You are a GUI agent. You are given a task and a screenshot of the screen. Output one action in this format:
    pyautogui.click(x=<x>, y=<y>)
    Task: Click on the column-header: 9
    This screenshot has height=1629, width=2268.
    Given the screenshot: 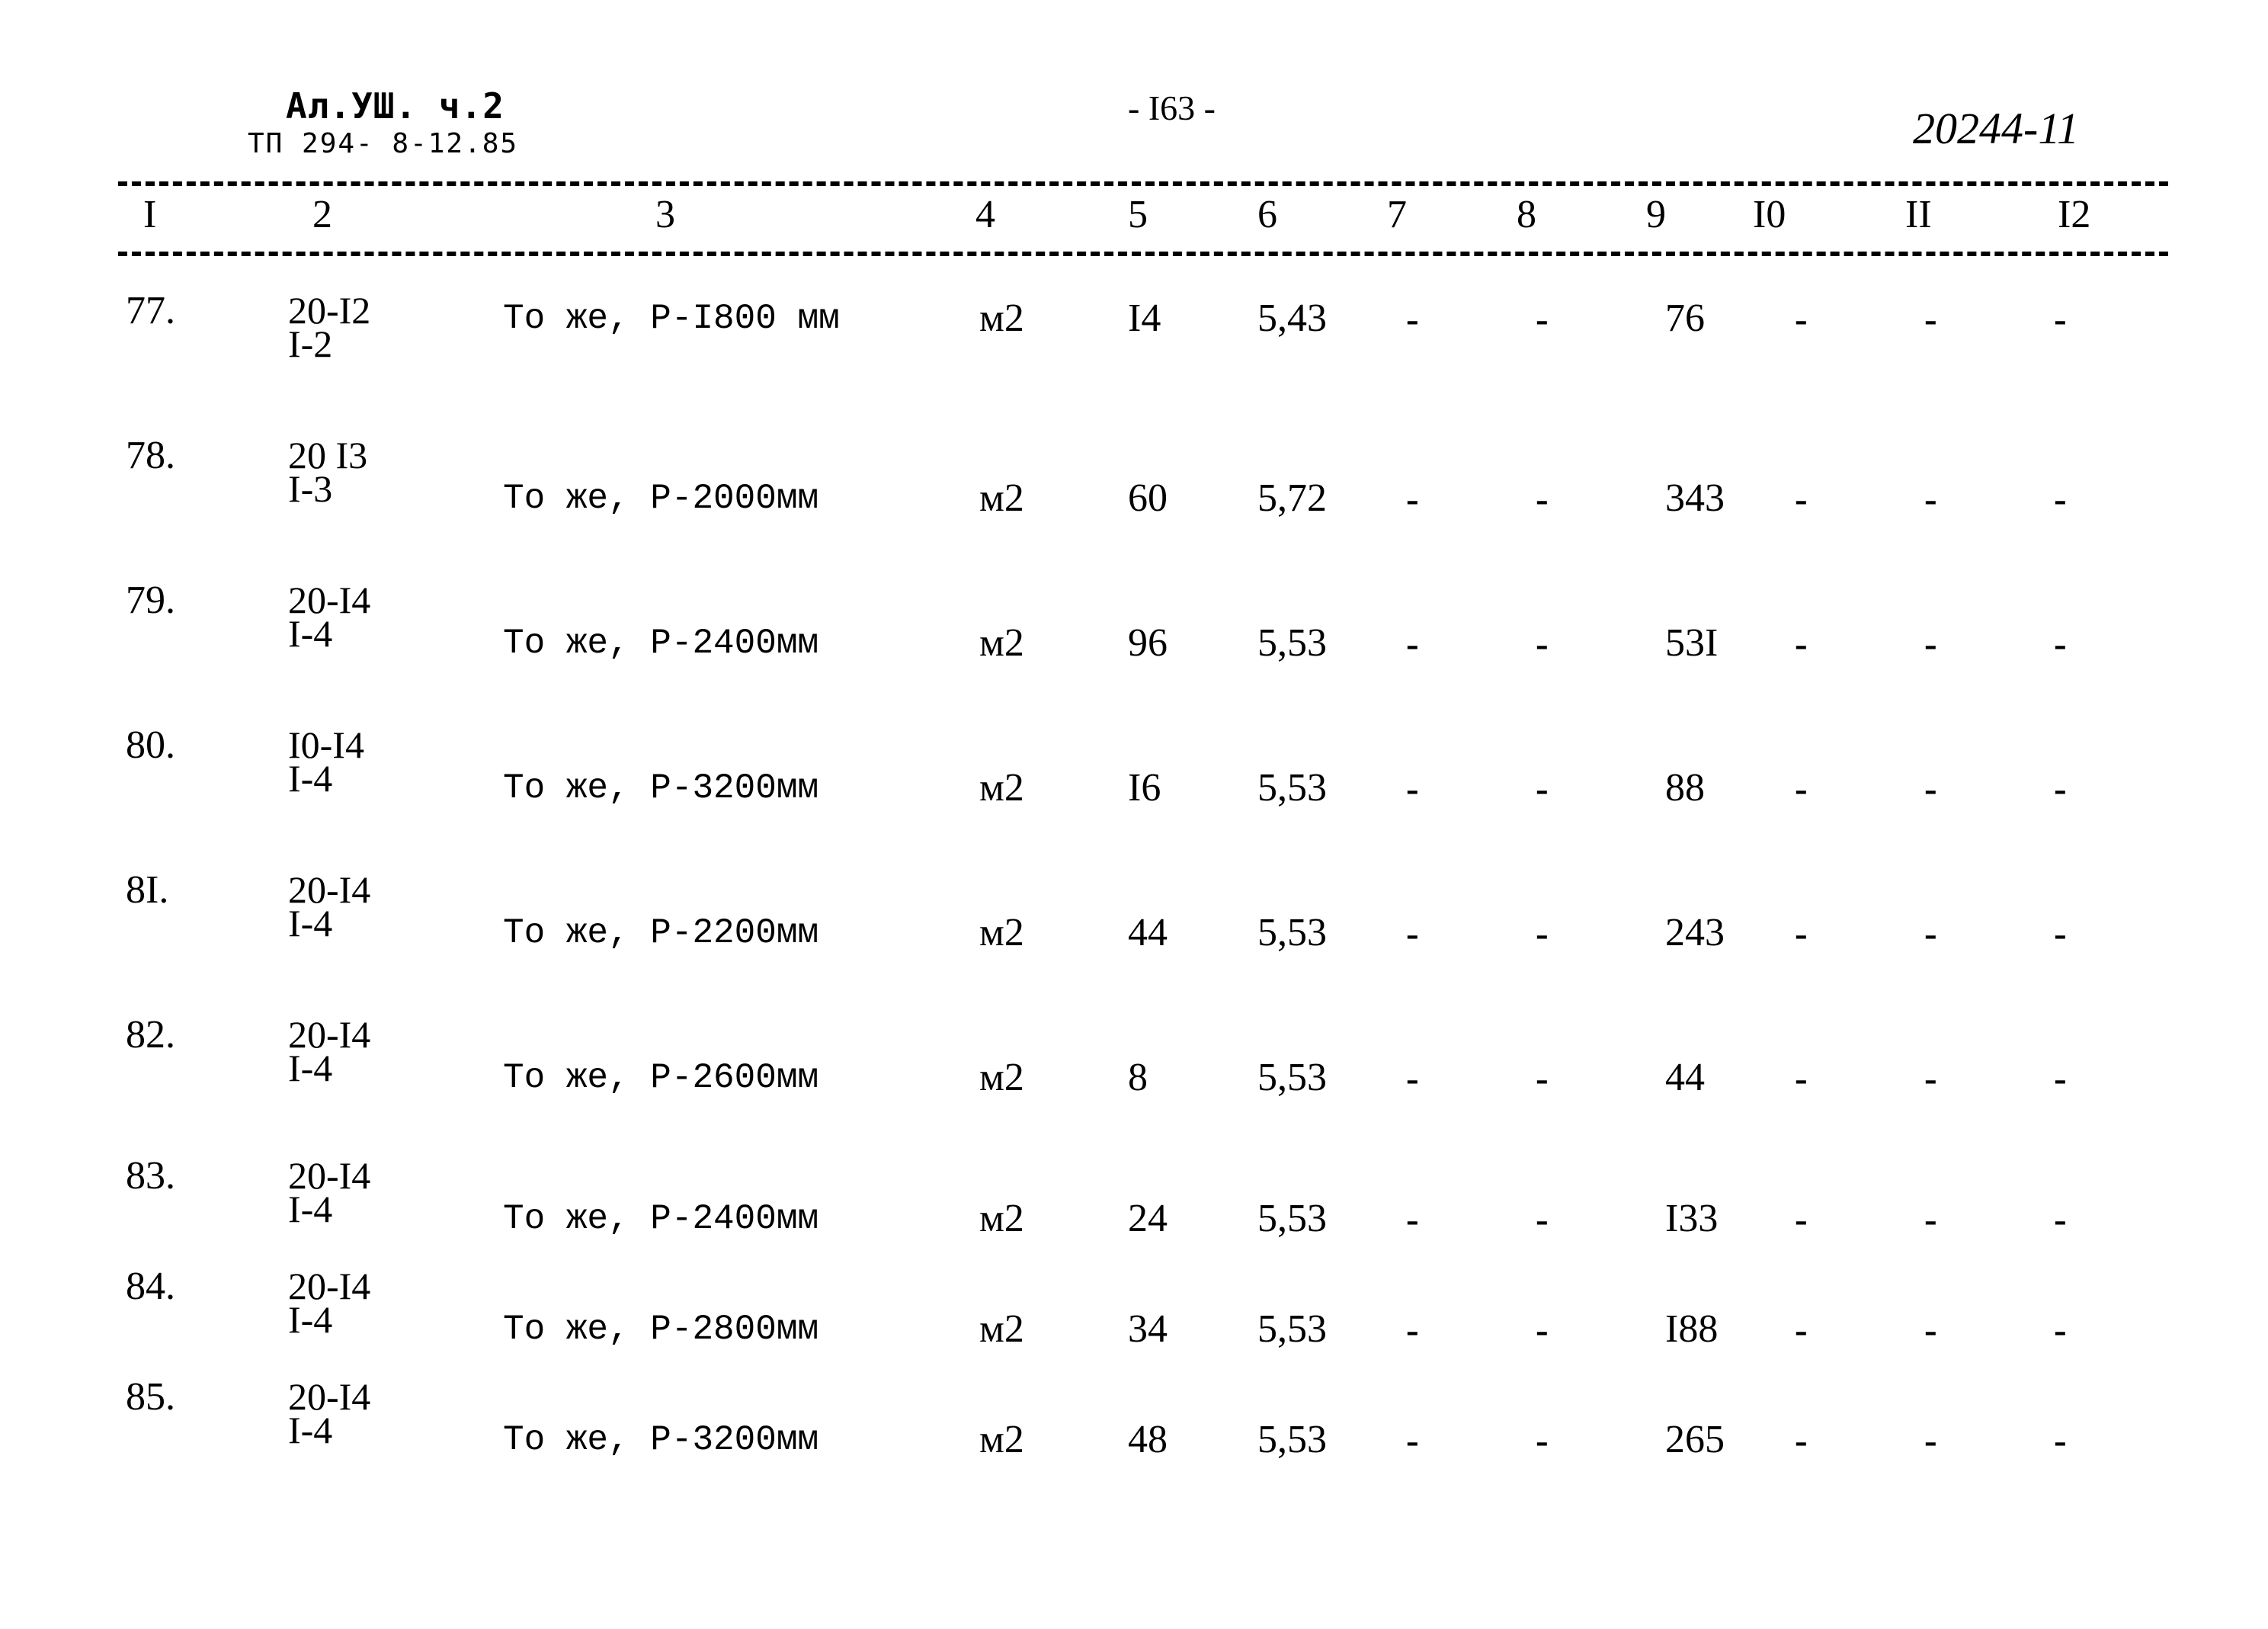 What is the action you would take?
    pyautogui.click(x=1656, y=215)
    